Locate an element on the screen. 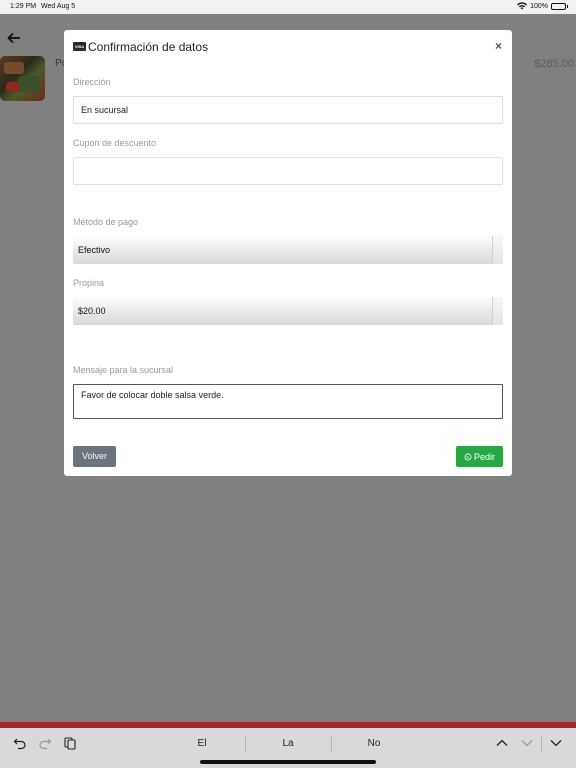 The height and width of the screenshot is (768, 576). undo-icon is located at coordinates (20, 743).